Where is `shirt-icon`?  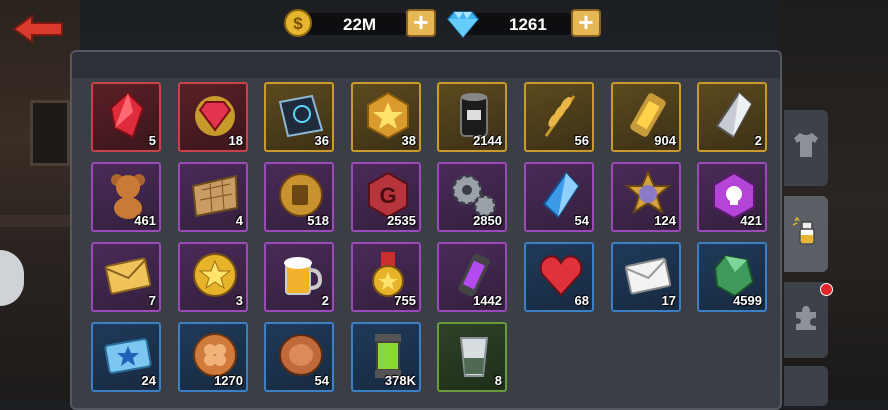
shirt-icon is located at coordinates (806, 145).